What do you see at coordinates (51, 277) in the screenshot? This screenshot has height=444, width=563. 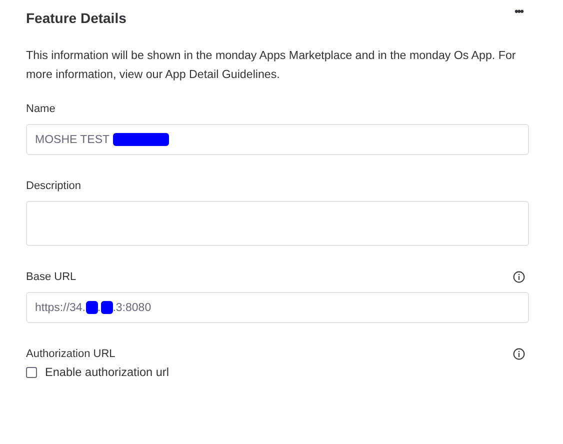 I see `field-label: Base URL` at bounding box center [51, 277].